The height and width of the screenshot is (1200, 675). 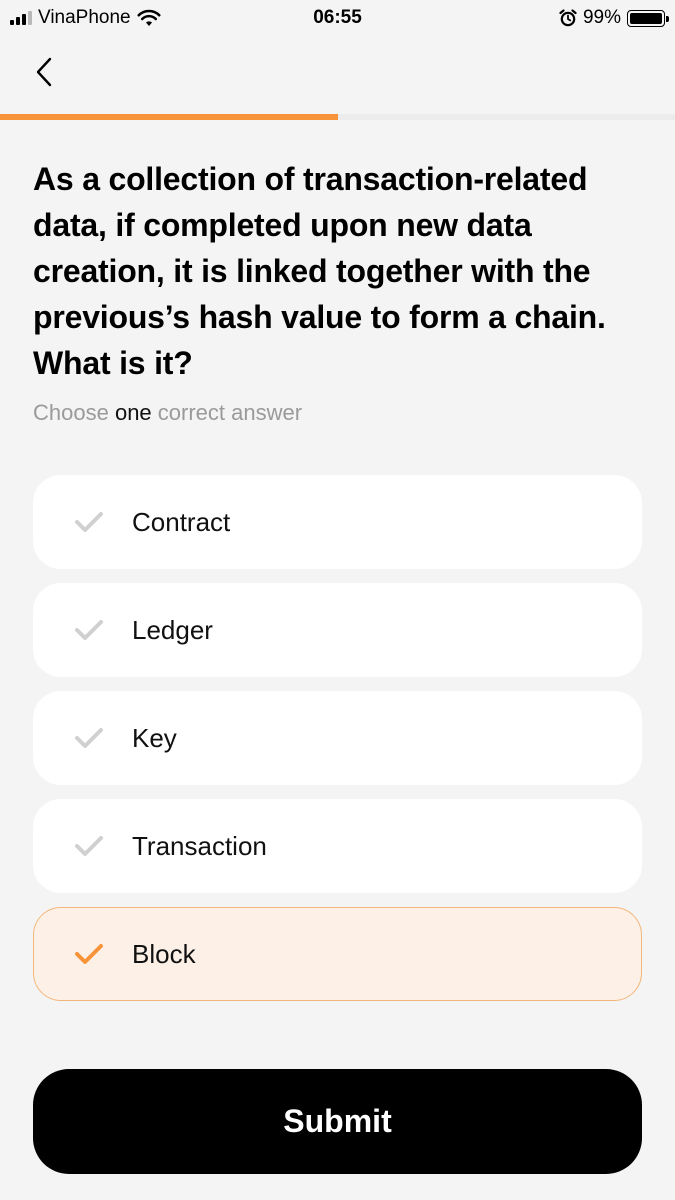 I want to click on status-right: 99%, so click(x=614, y=18).